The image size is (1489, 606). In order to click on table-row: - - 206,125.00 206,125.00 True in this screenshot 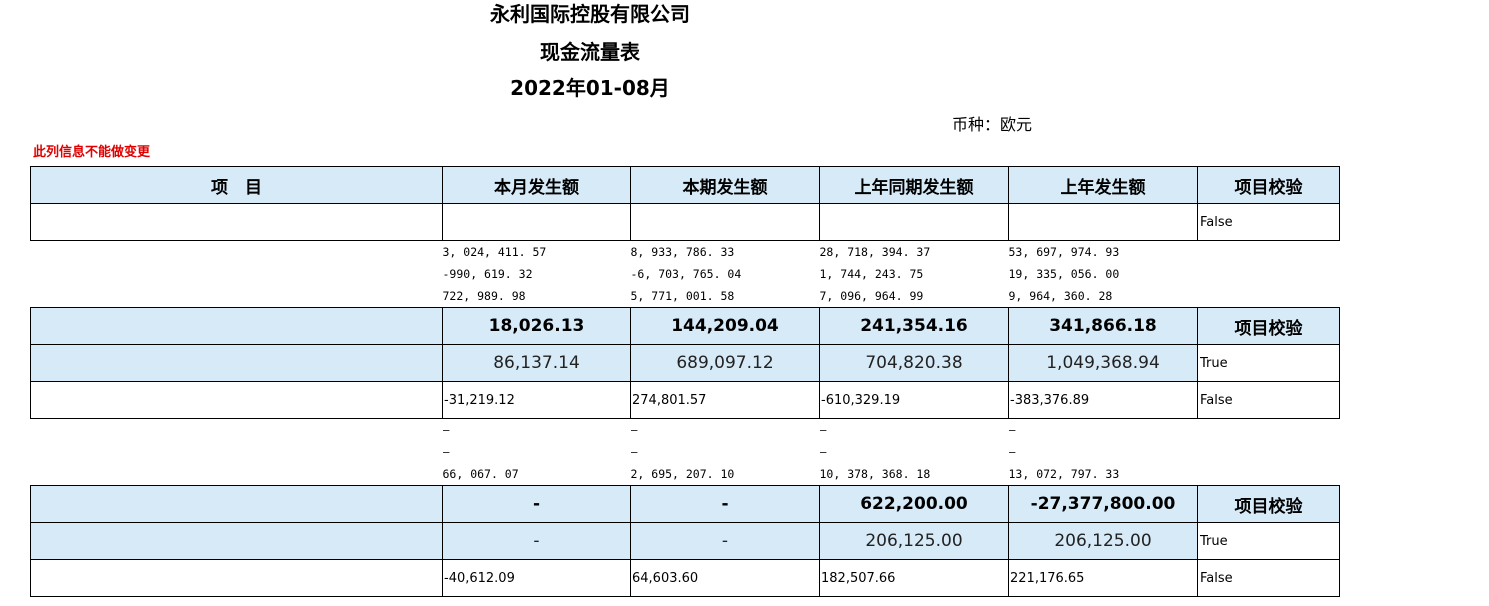, I will do `click(685, 541)`.